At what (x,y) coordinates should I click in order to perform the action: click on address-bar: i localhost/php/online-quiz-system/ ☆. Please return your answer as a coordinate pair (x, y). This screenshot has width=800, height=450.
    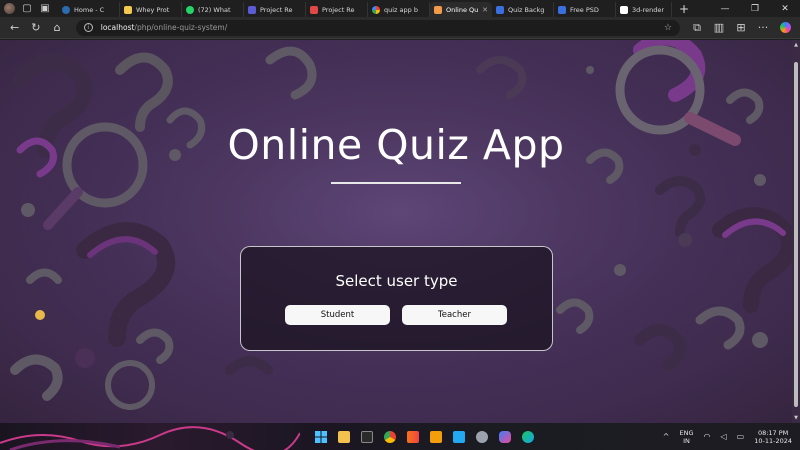
    Looking at the image, I should click on (377, 27).